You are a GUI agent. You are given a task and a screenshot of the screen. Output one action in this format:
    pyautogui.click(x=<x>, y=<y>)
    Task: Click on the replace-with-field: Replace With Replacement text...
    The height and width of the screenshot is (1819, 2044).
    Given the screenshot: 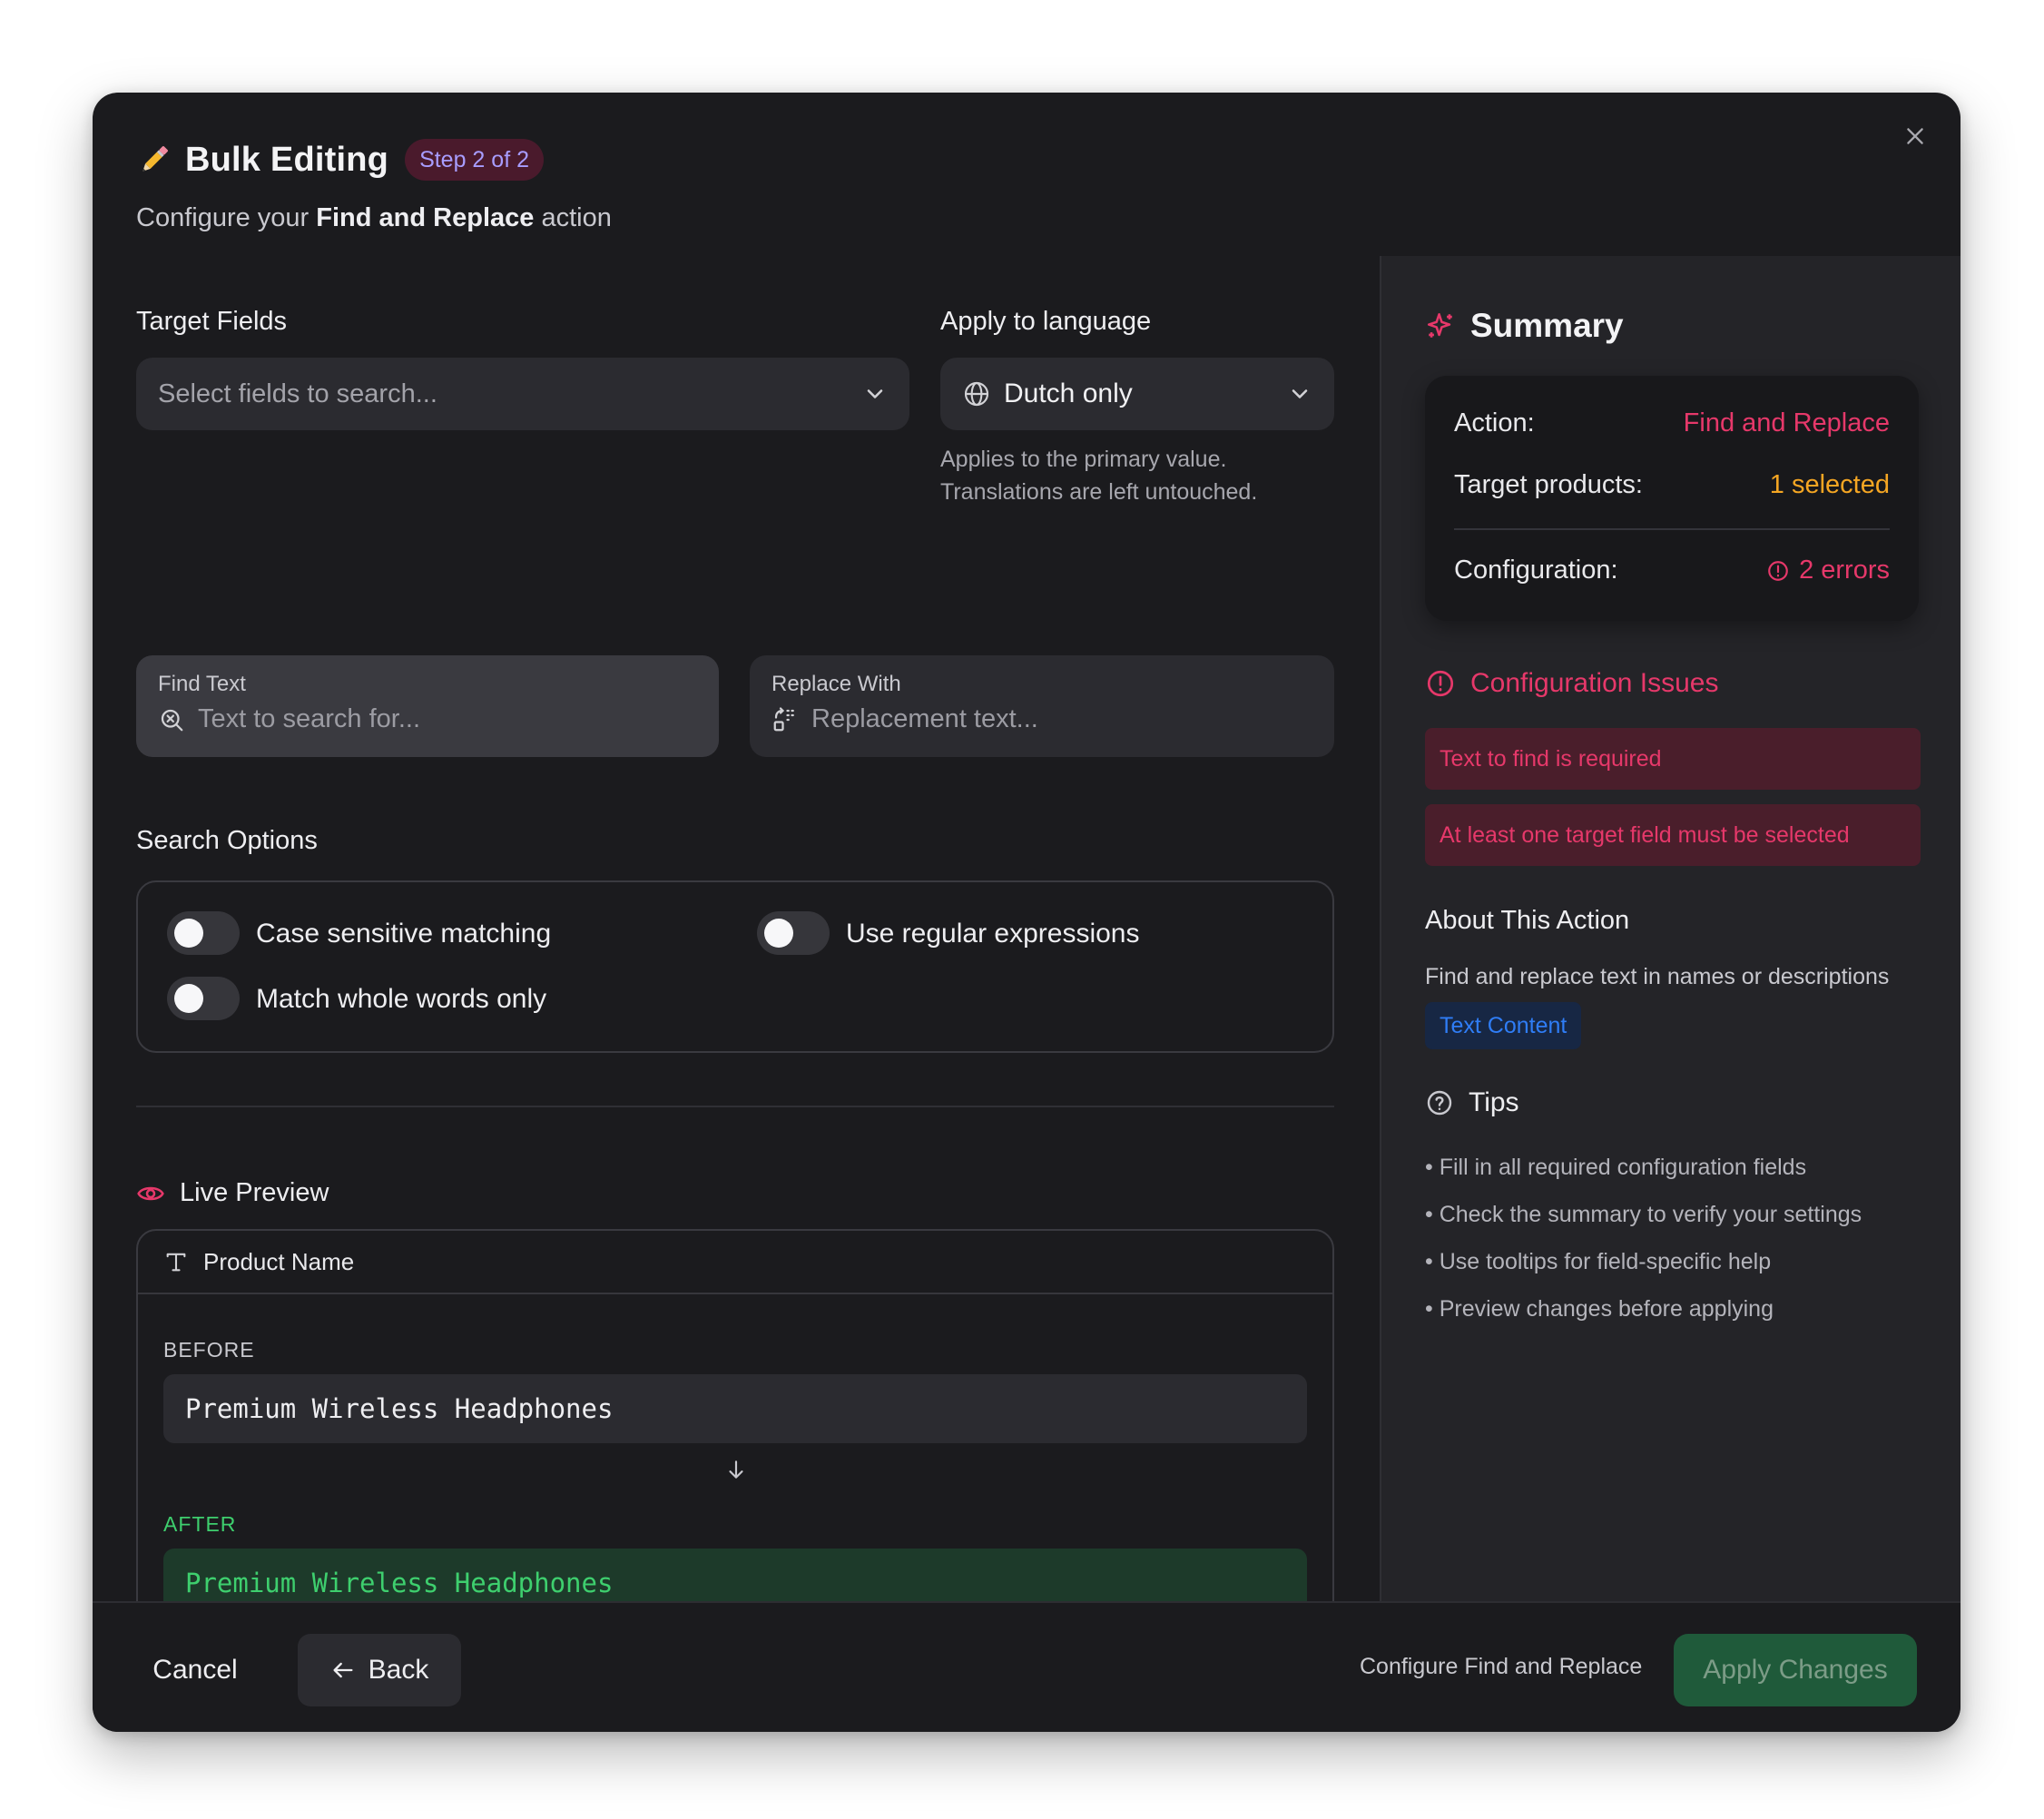 What is the action you would take?
    pyautogui.click(x=1042, y=706)
    